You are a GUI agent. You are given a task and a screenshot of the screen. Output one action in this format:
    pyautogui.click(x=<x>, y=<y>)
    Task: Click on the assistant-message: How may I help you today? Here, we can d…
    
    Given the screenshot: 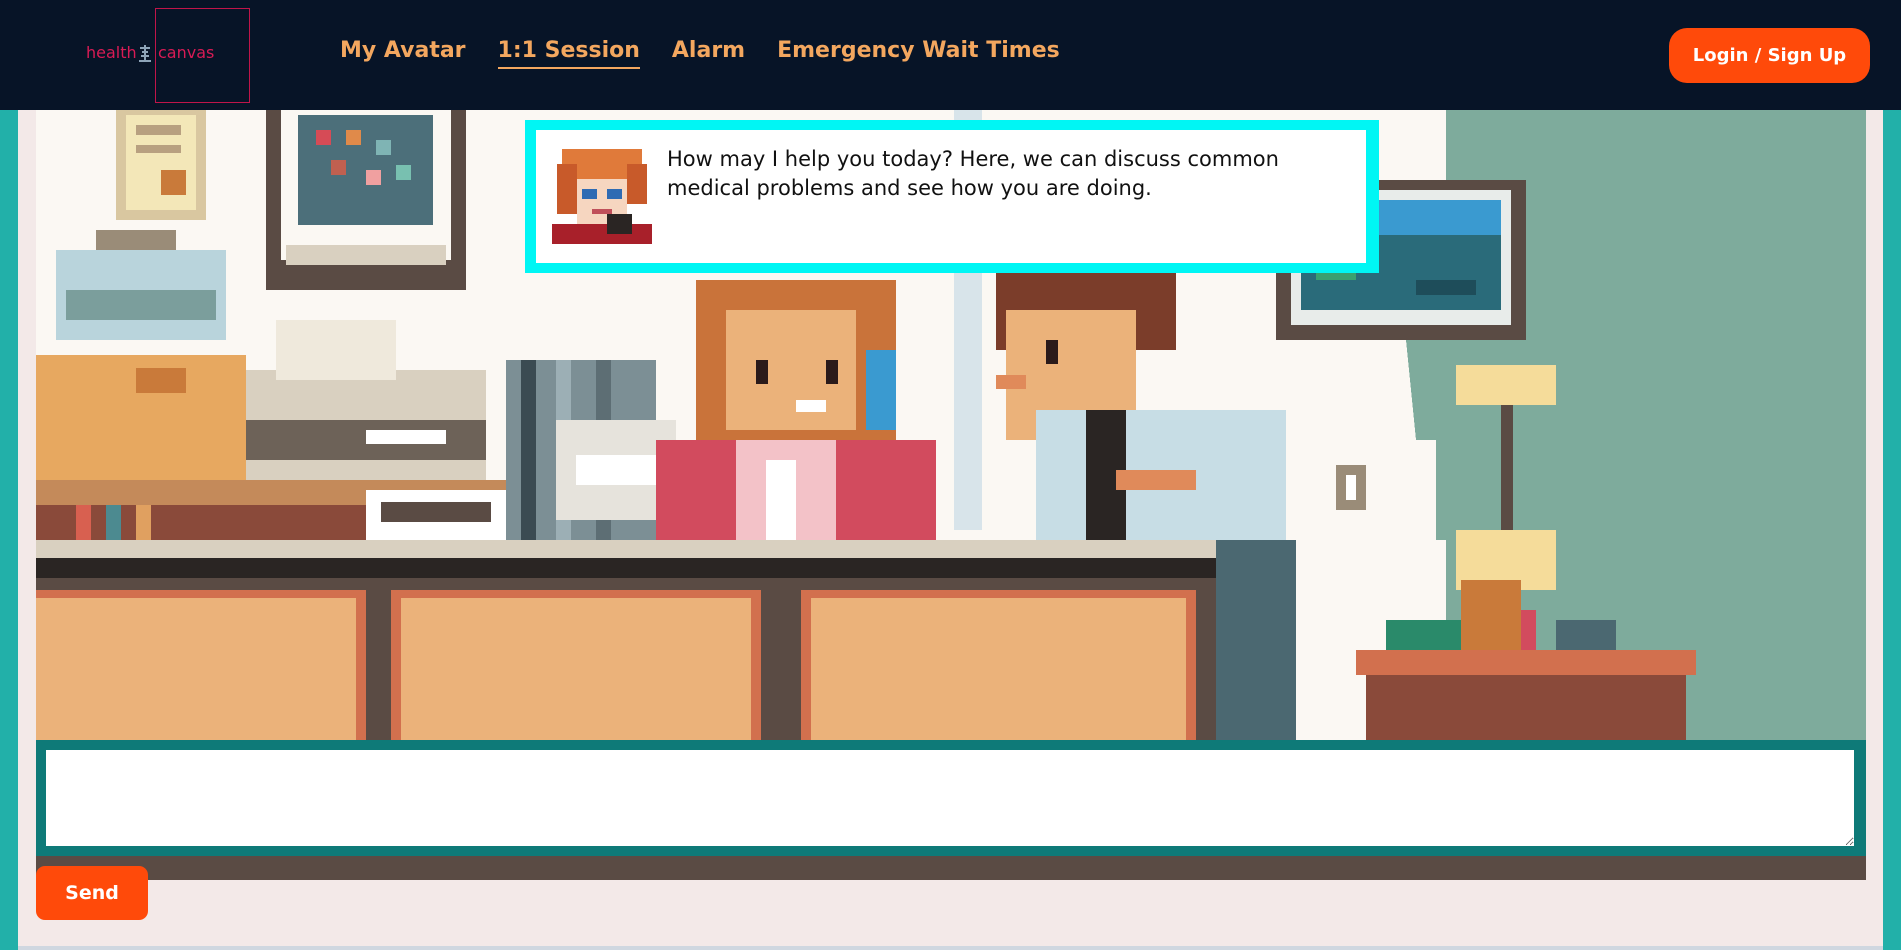 What is the action you would take?
    pyautogui.click(x=973, y=173)
    